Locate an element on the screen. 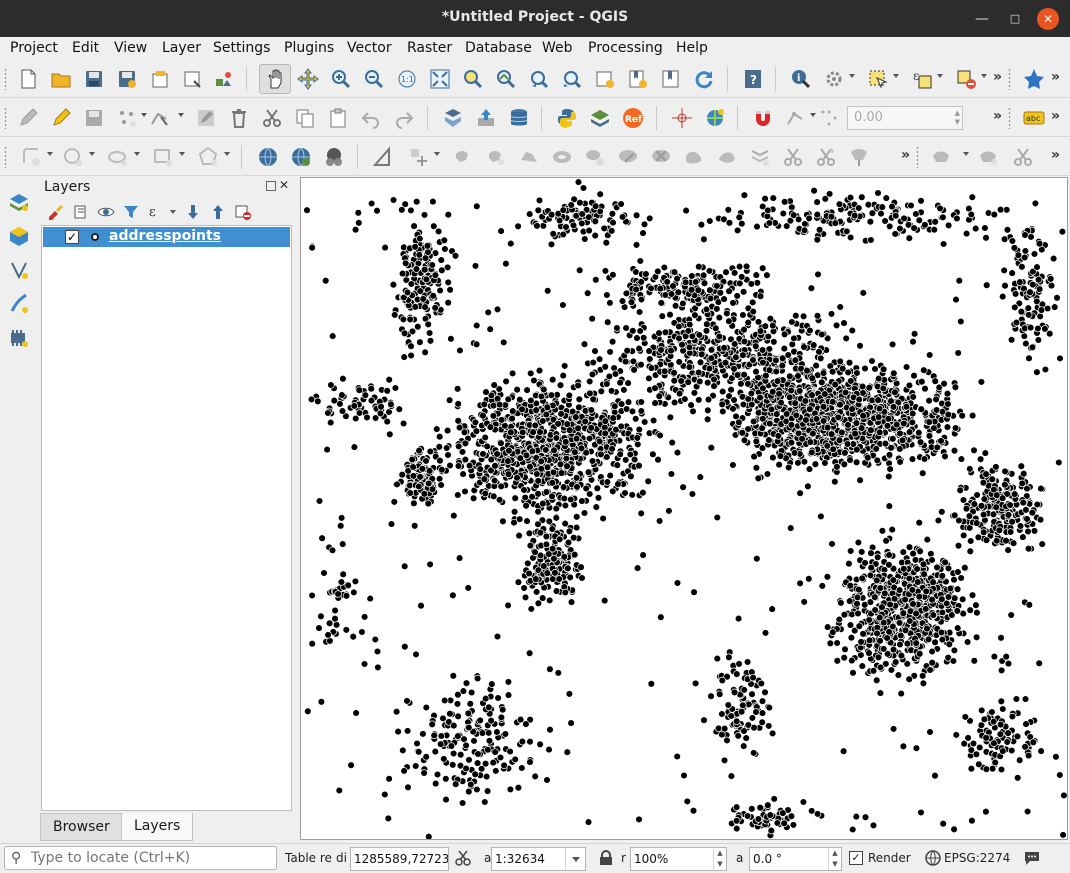 The image size is (1070, 873). redo-icon is located at coordinates (404, 118).